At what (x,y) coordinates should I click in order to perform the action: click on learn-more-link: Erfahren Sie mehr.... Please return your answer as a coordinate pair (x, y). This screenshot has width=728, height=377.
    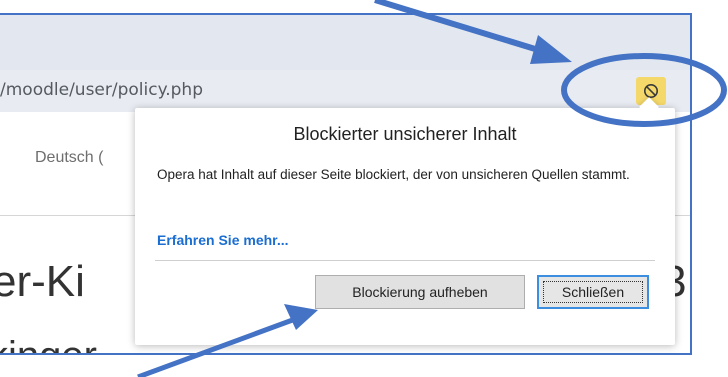
    Looking at the image, I should click on (223, 240).